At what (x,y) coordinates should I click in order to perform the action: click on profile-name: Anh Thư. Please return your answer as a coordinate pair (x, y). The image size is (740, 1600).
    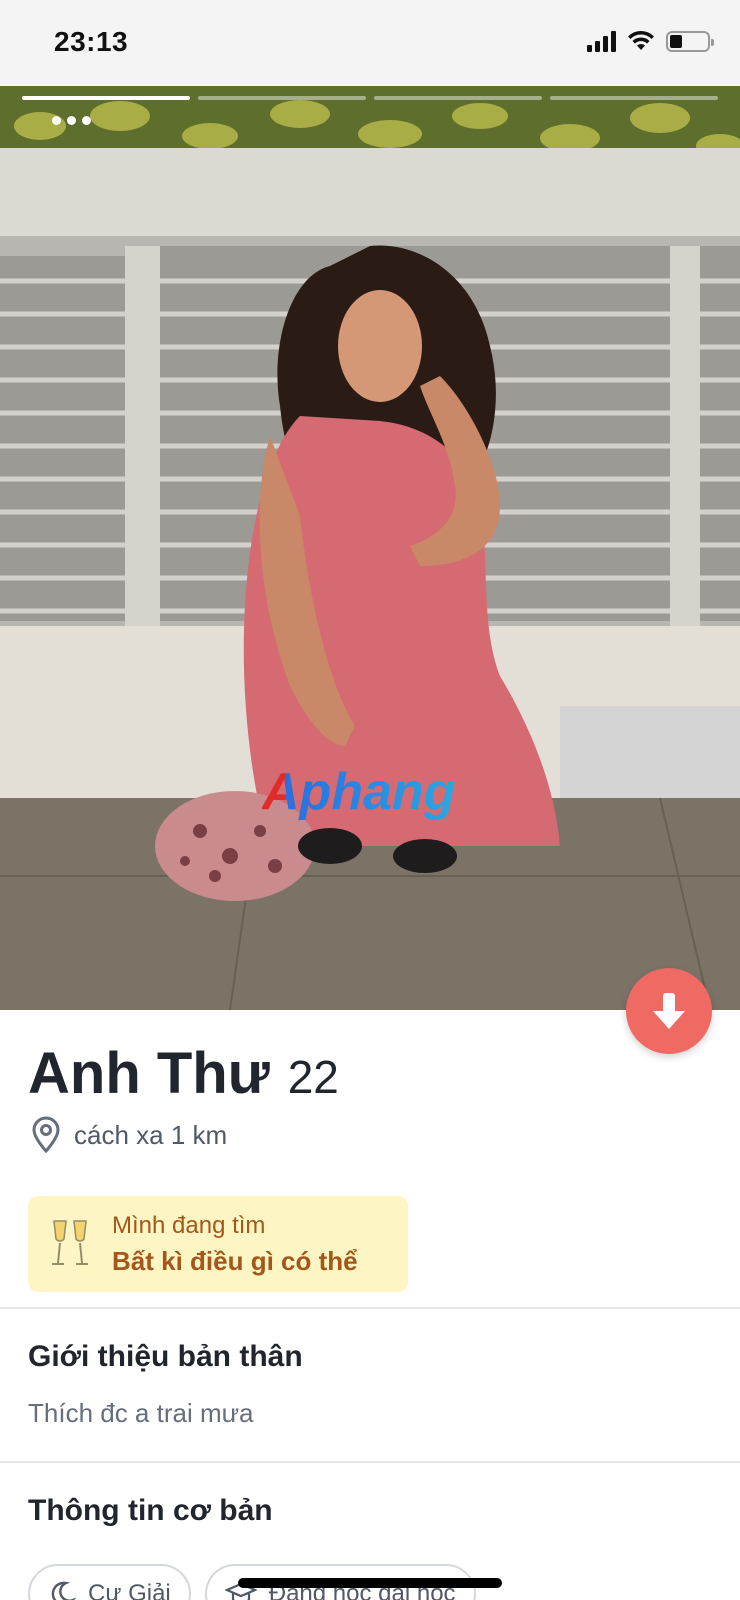
    Looking at the image, I should click on (149, 1073).